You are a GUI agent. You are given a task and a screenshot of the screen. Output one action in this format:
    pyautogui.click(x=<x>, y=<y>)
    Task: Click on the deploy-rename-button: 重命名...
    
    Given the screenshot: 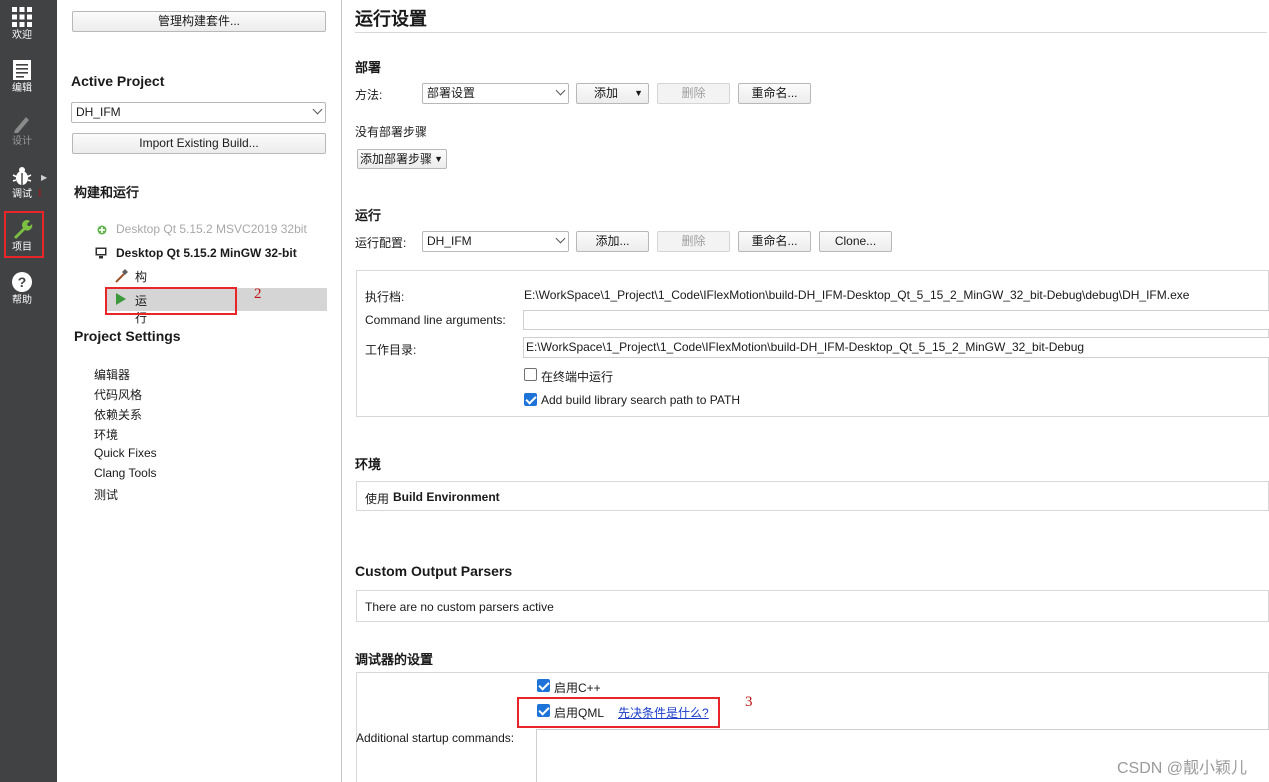 What is the action you would take?
    pyautogui.click(x=774, y=93)
    